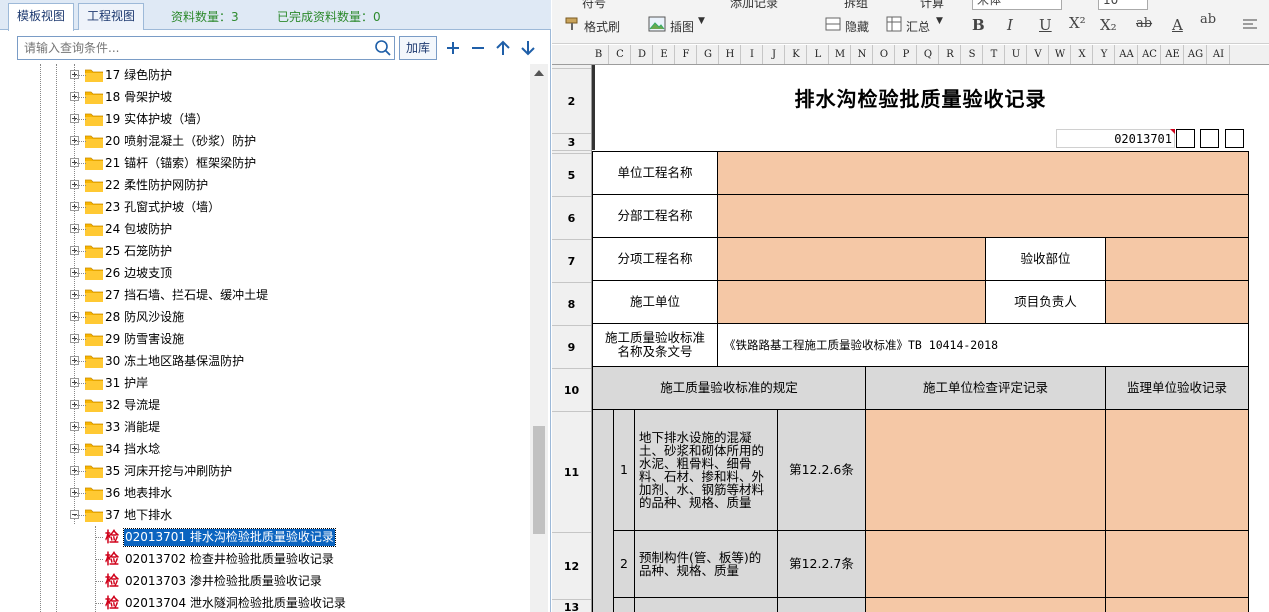 Image resolution: width=1269 pixels, height=612 pixels. Describe the element at coordinates (774, 54) in the screenshot. I see `column-header: J` at that location.